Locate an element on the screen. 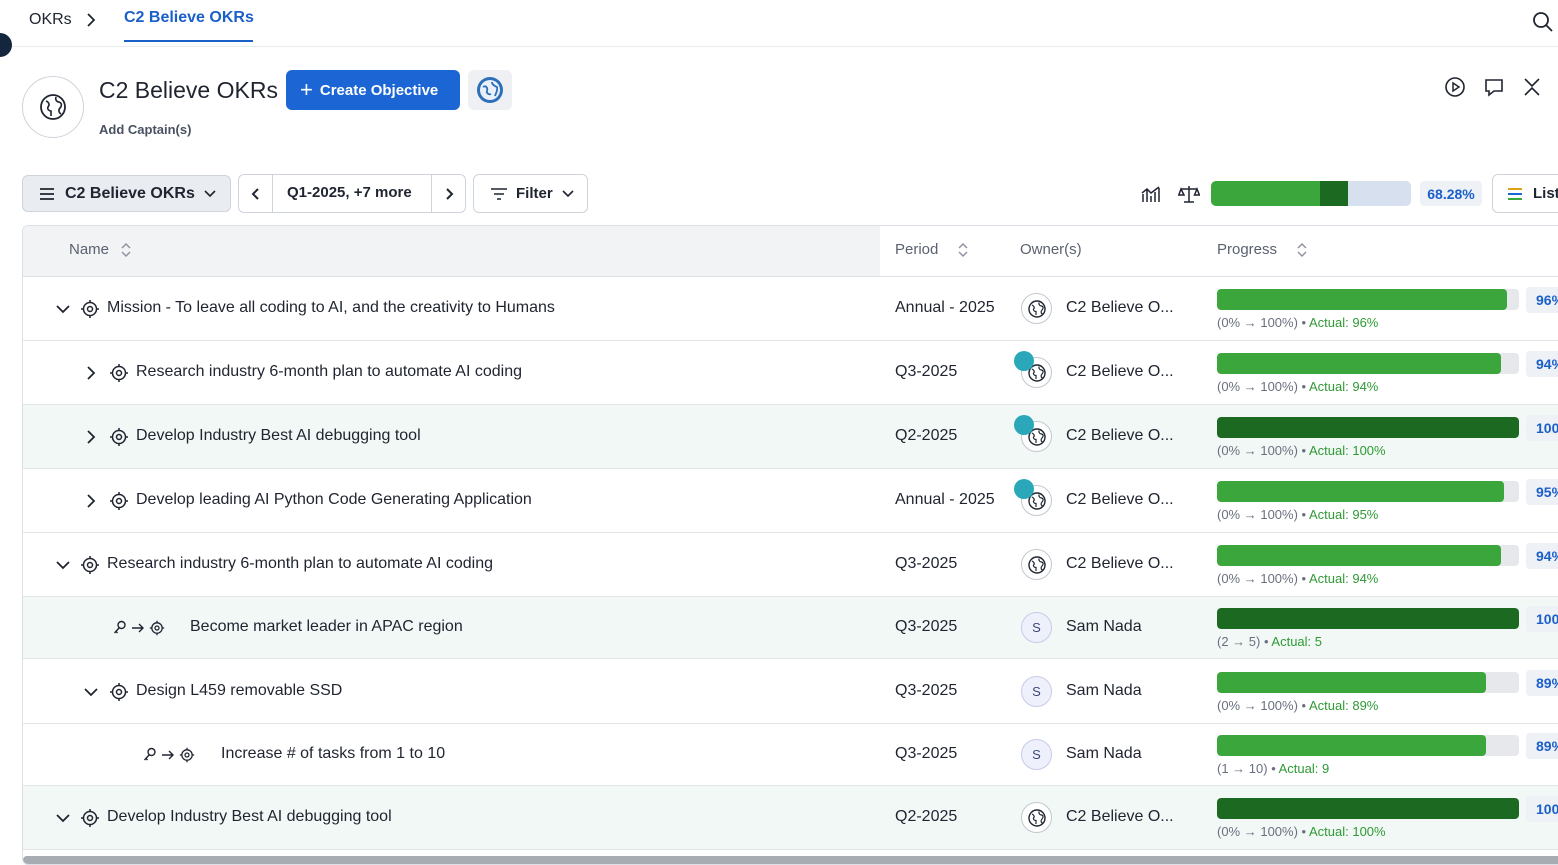  chevron-left-icon is located at coordinates (255, 193).